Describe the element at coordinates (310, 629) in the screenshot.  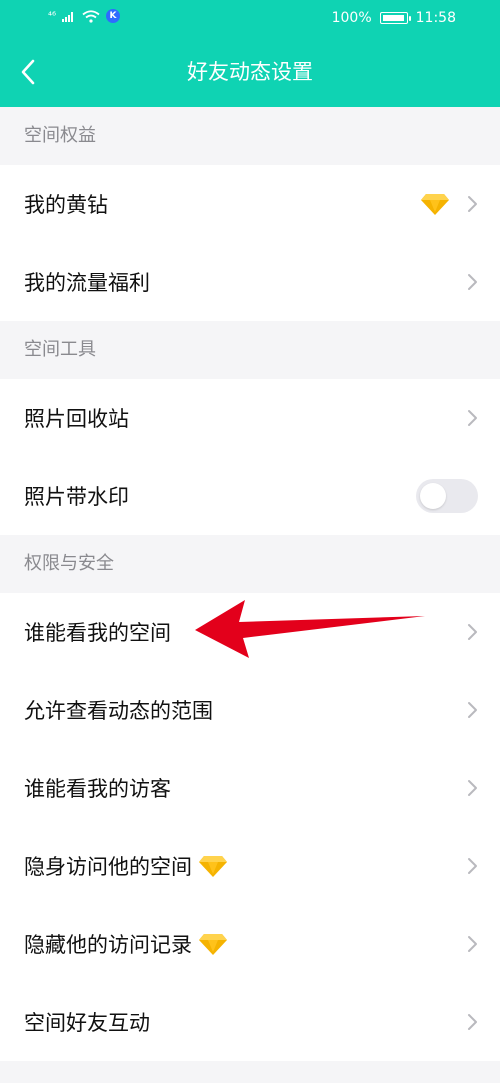
I see `red-arrow-annotation-icon` at that location.